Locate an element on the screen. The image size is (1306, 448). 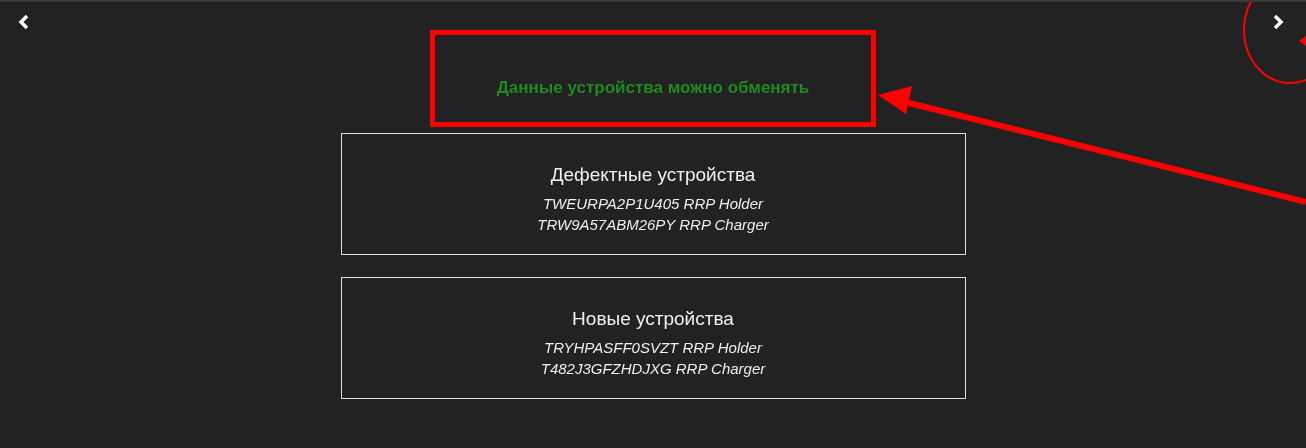
status-message: Данные устройства можно обменять is located at coordinates (653, 87).